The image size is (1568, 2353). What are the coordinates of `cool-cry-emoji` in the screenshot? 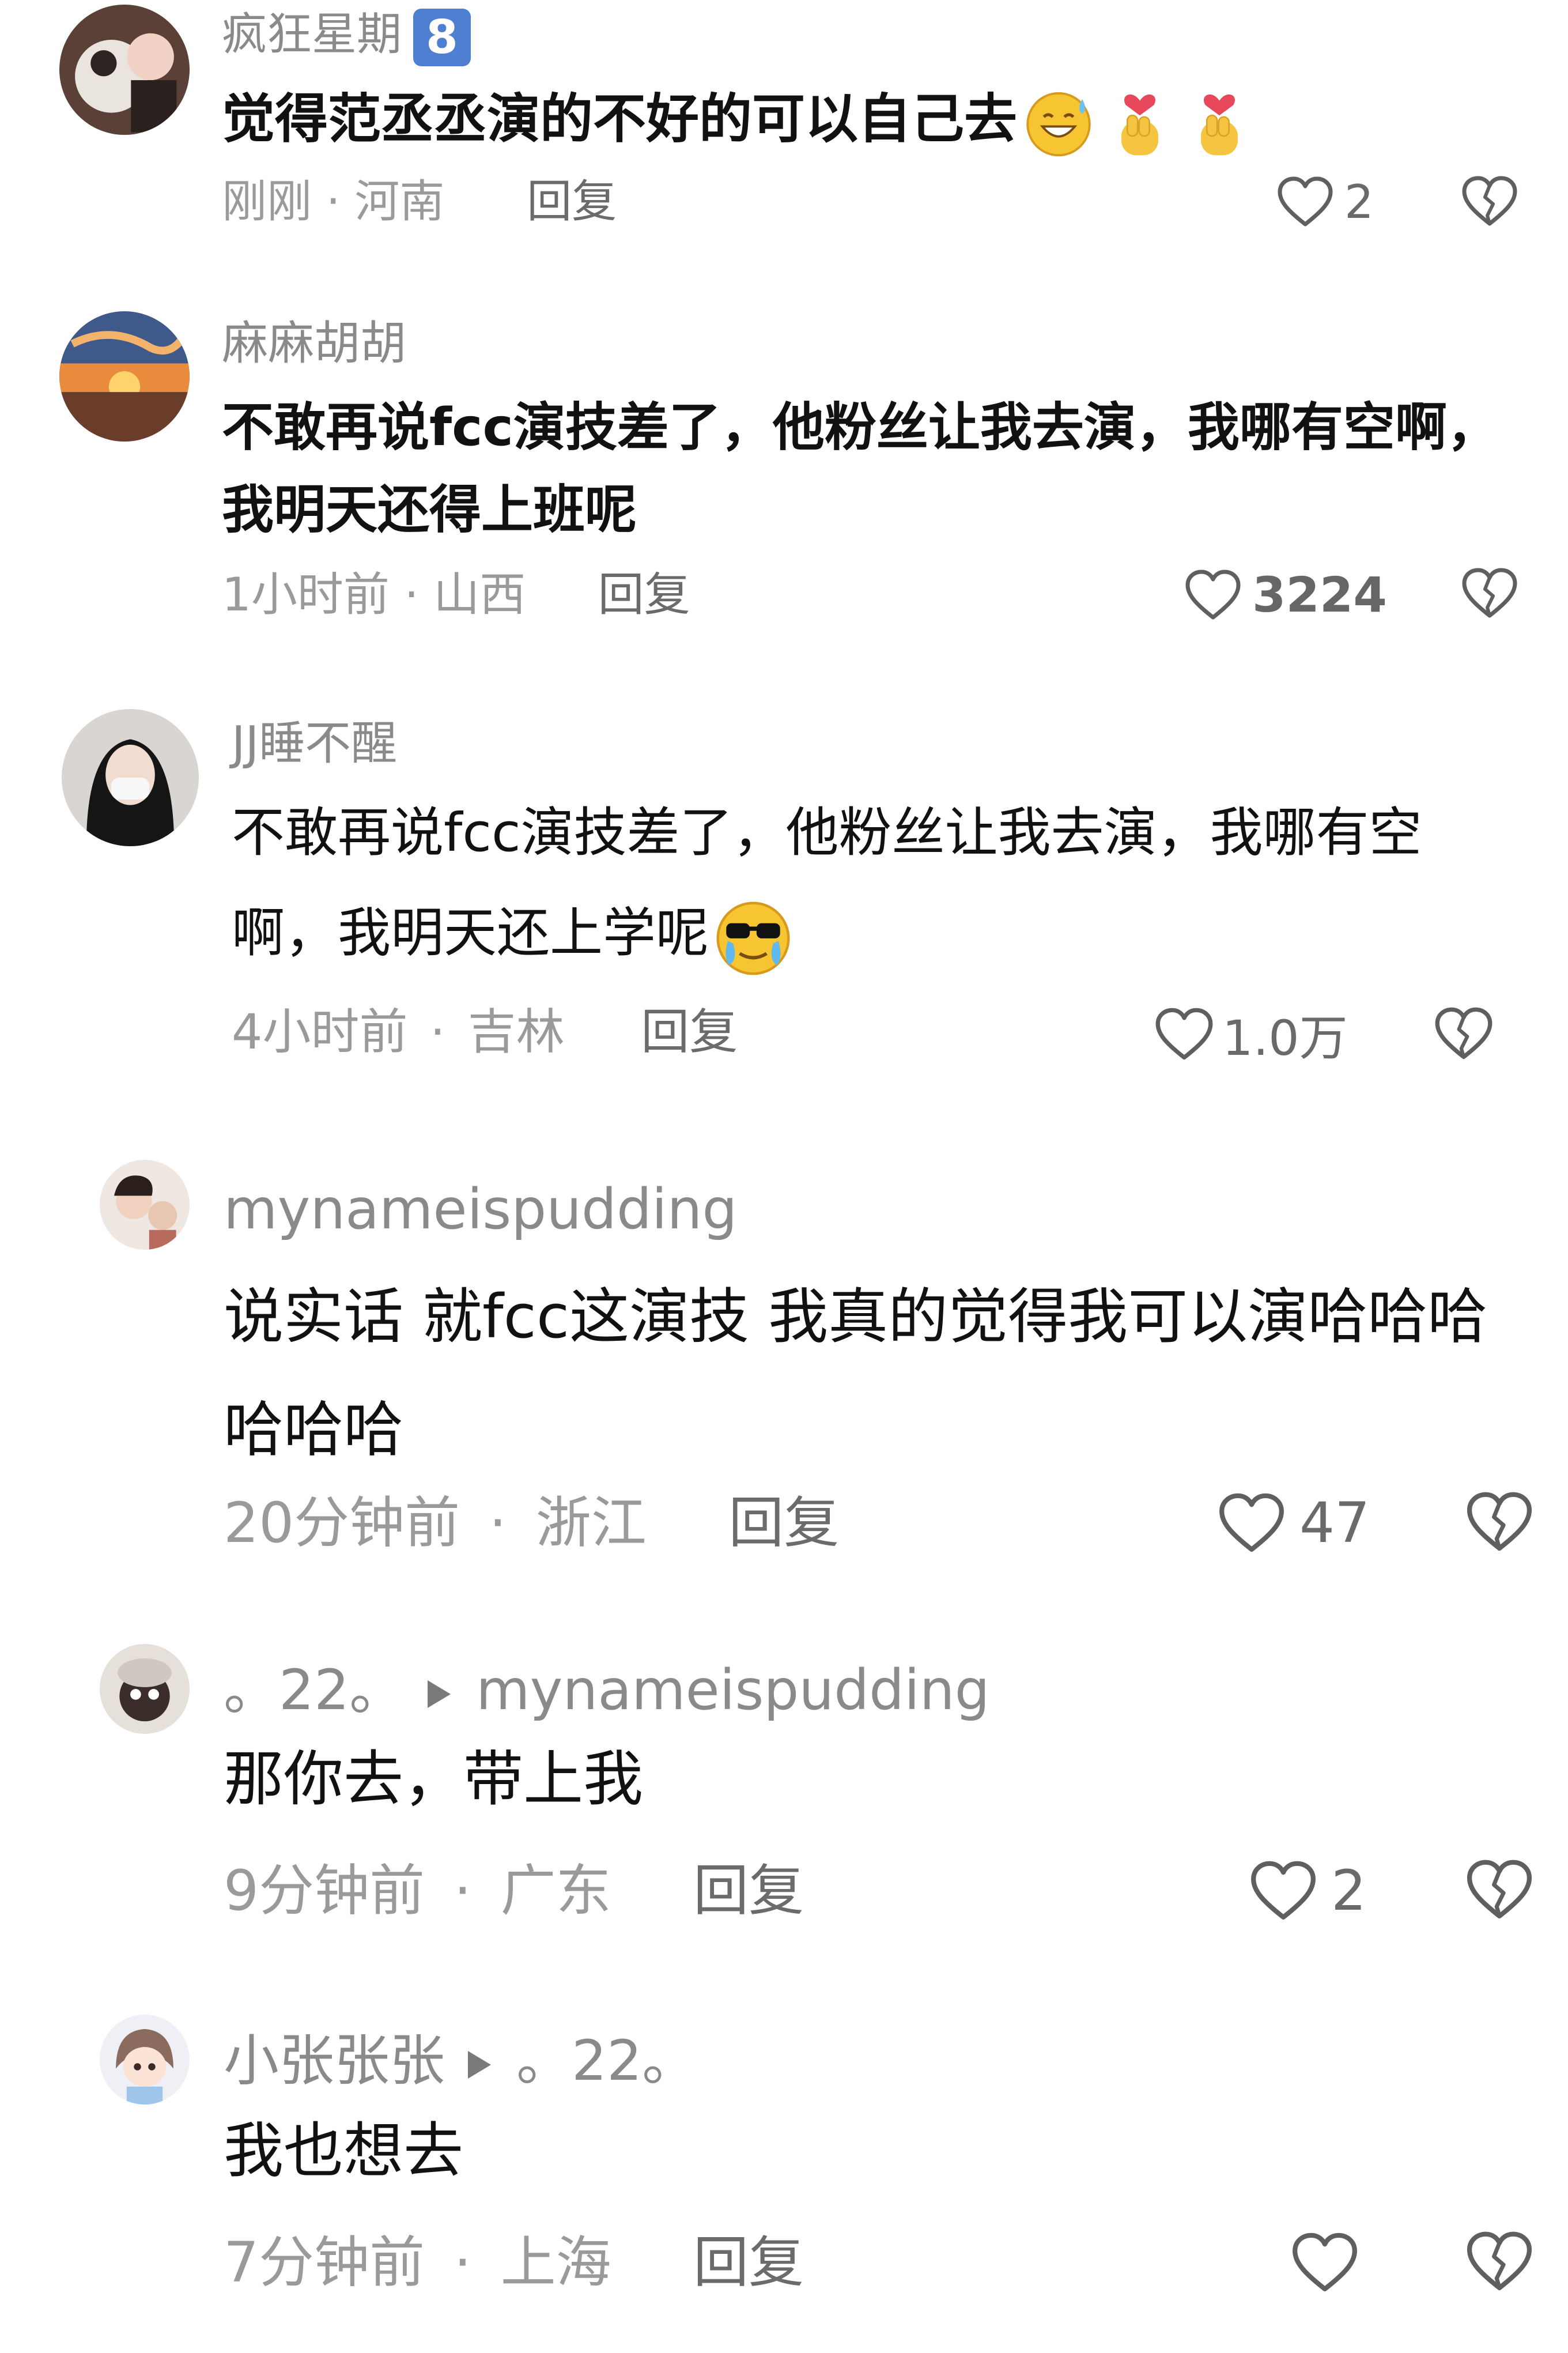 It's located at (753, 937).